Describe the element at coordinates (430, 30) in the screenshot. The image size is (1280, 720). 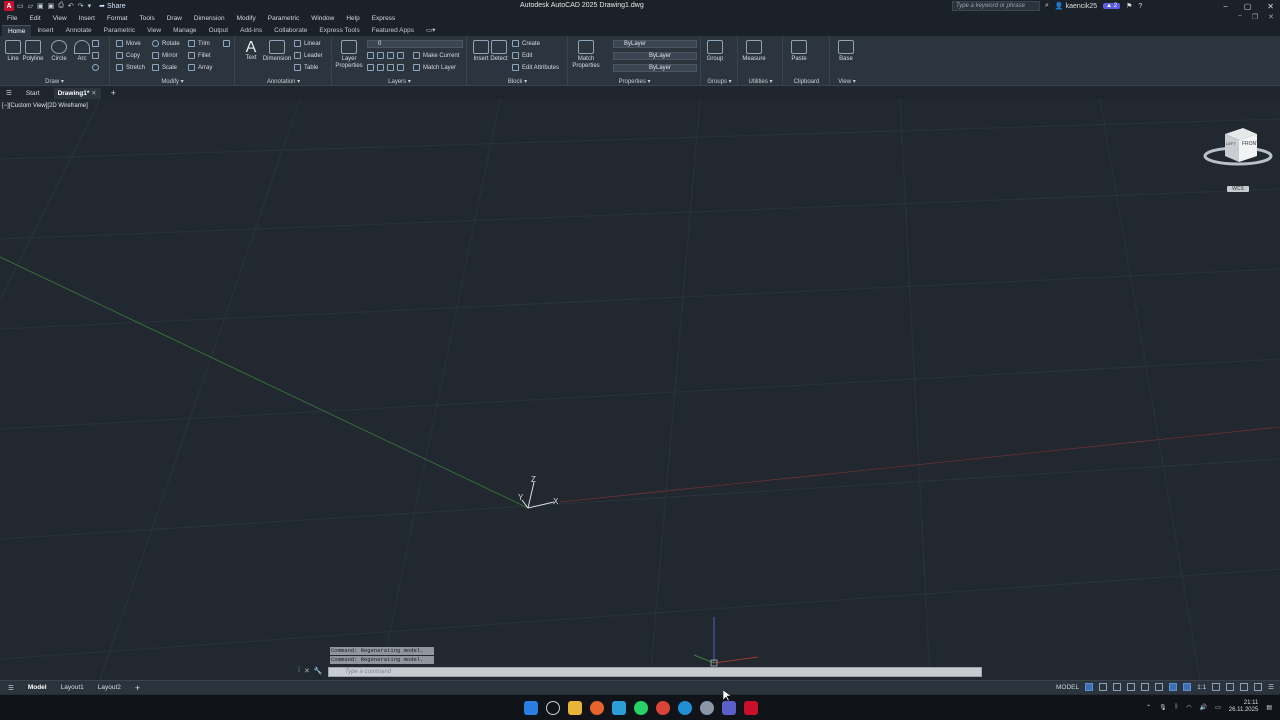
I see `ribbon-toggle-icon: ▭▾` at that location.